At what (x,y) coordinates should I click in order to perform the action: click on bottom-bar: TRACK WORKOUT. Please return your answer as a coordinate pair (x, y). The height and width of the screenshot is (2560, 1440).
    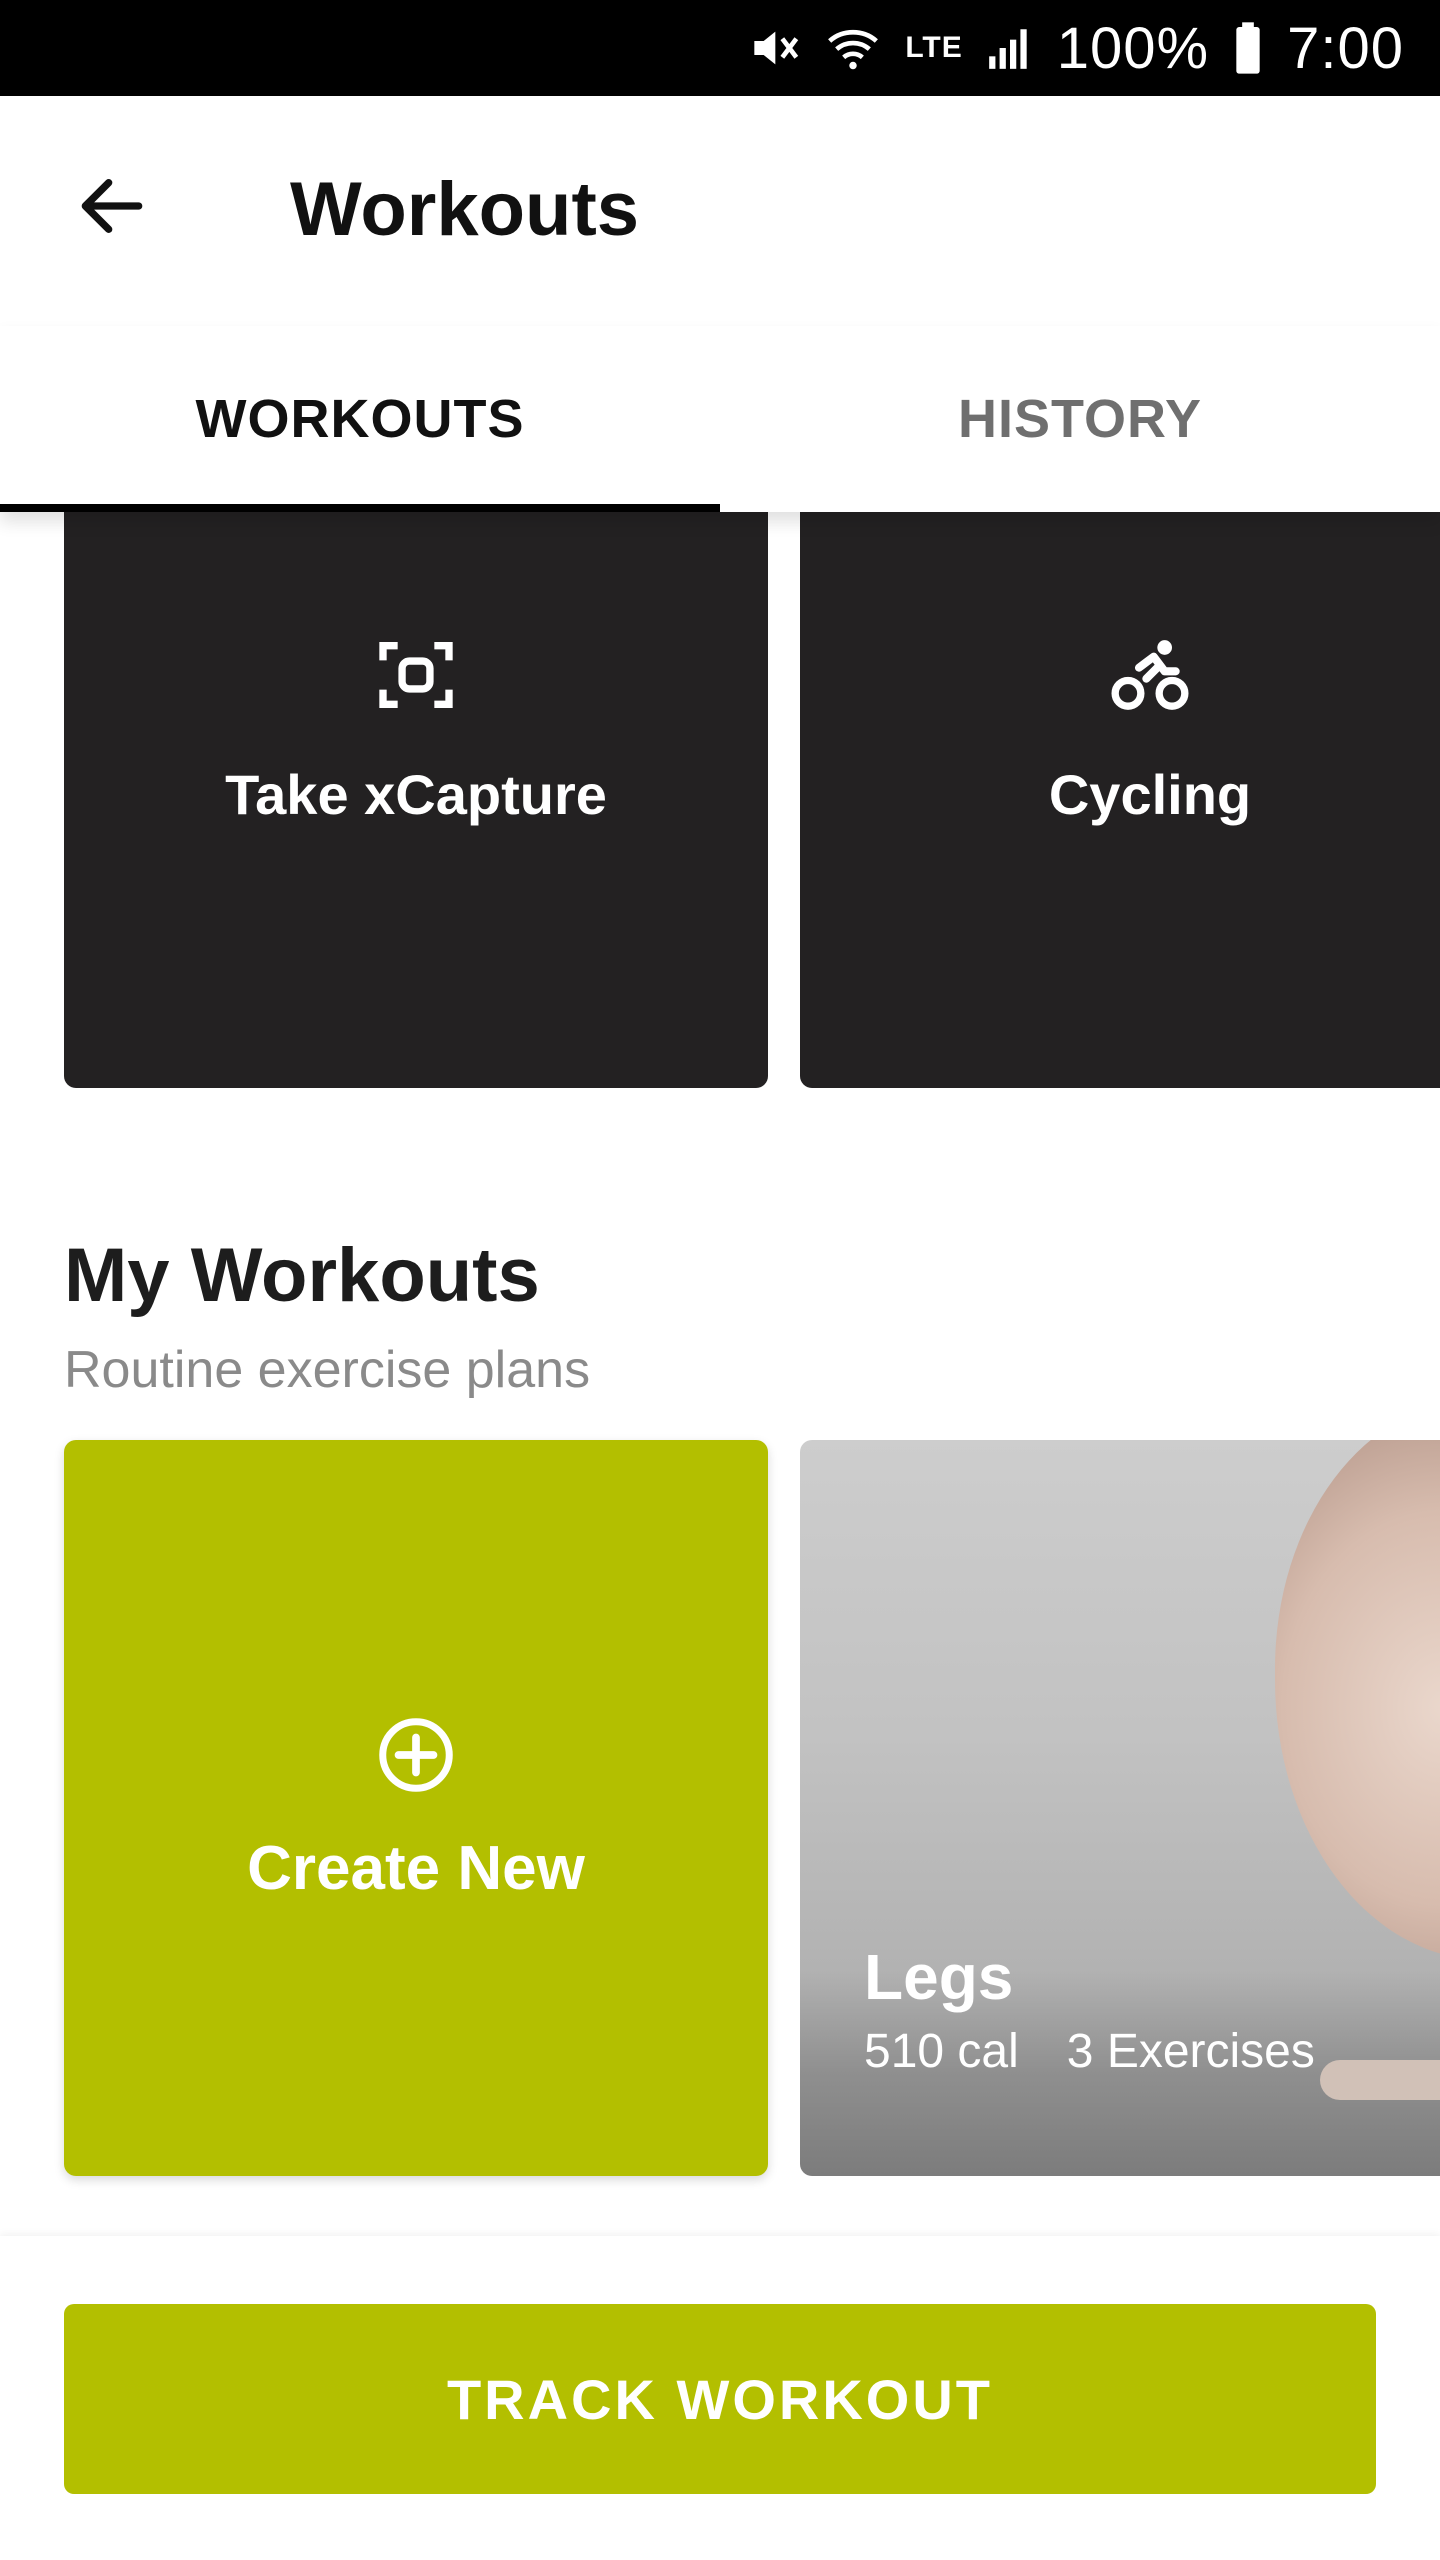
    Looking at the image, I should click on (720, 2398).